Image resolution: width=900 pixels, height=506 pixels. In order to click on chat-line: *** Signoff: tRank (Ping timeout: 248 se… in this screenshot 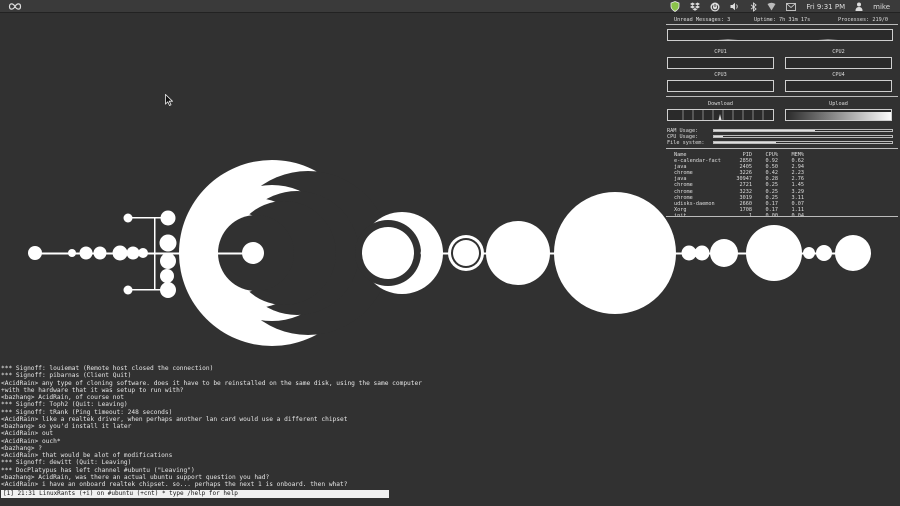, I will do `click(87, 412)`.